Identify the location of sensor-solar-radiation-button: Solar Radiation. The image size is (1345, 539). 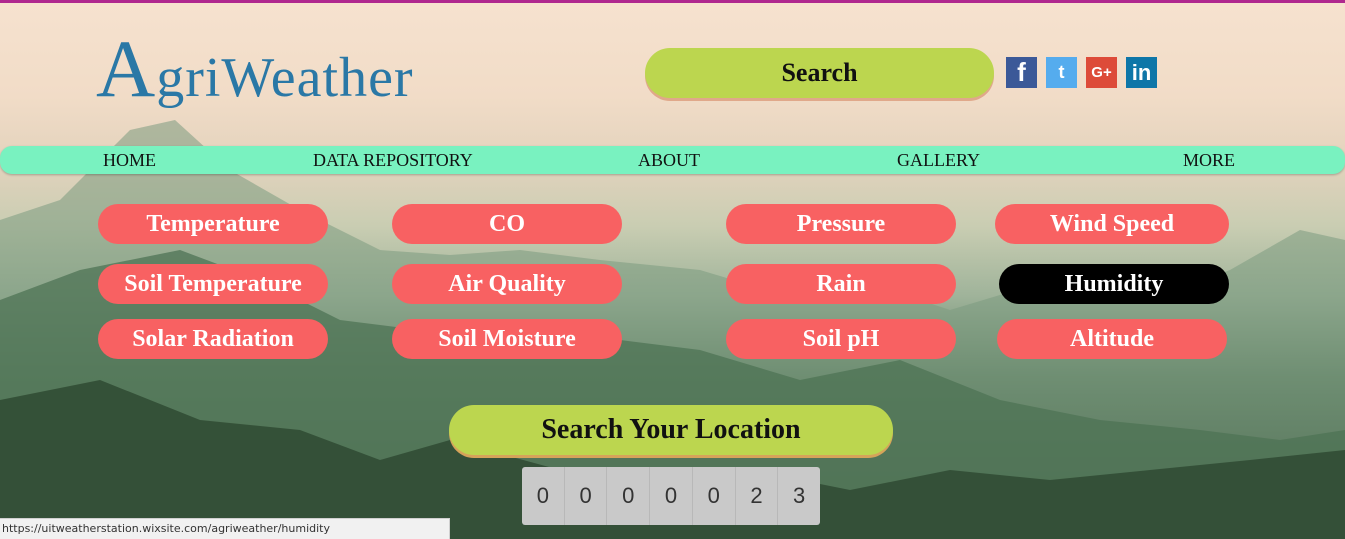
(213, 339).